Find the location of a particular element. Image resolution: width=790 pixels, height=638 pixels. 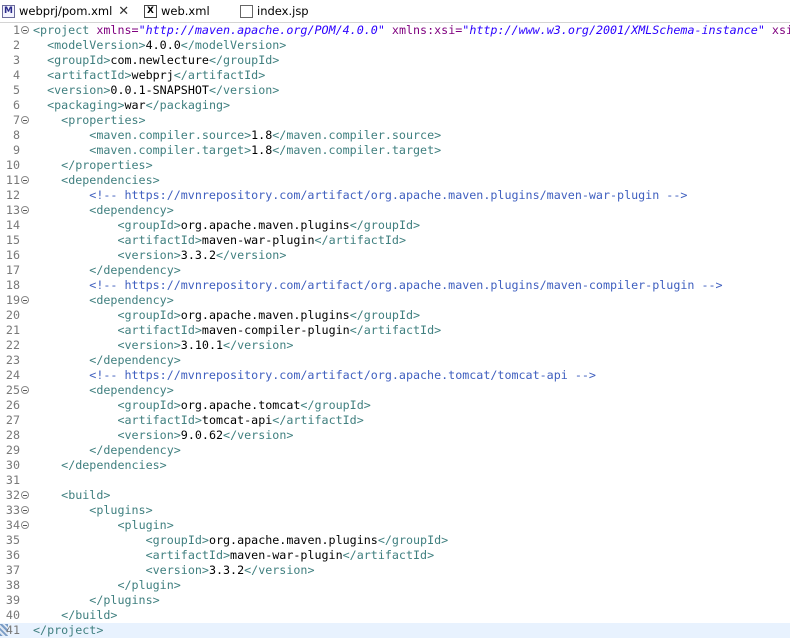

tab-pom-xml: M webprj/pom.xml ✕ is located at coordinates (67, 11).